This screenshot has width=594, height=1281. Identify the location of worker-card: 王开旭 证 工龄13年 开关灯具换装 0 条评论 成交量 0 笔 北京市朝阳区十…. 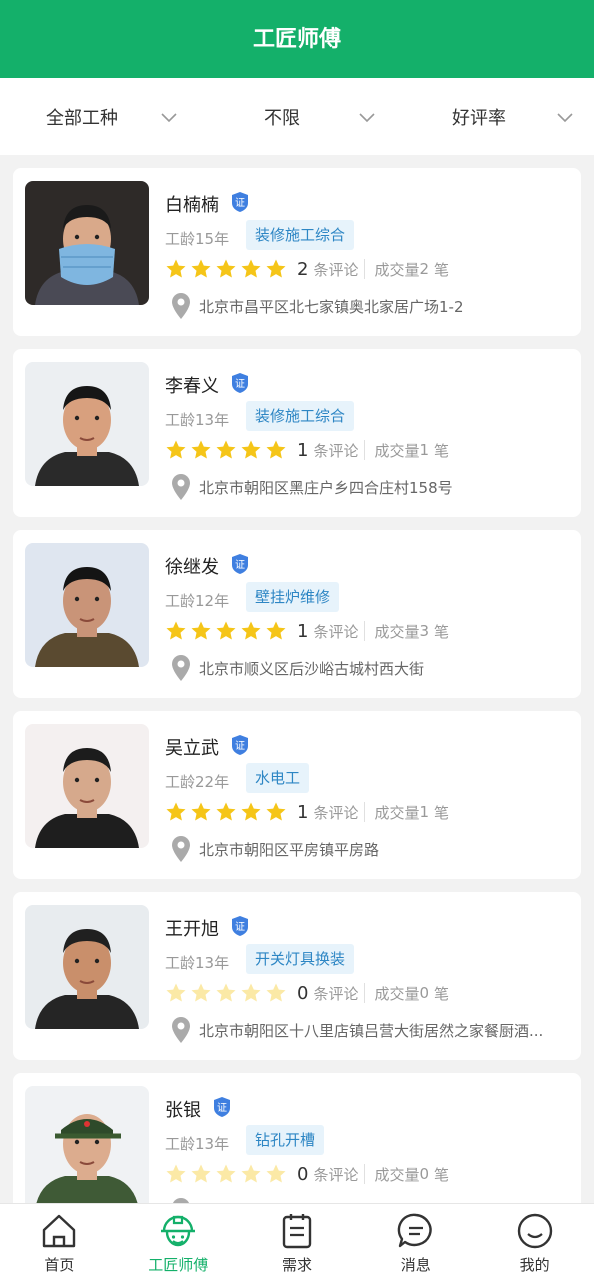
(297, 976).